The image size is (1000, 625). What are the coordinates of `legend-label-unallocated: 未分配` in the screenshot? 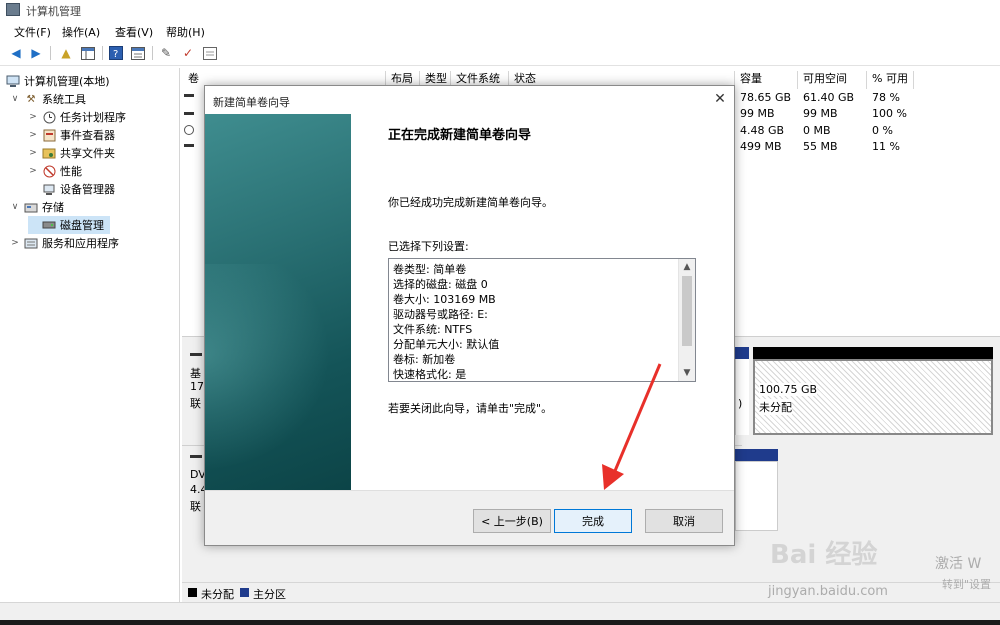 It's located at (217, 594).